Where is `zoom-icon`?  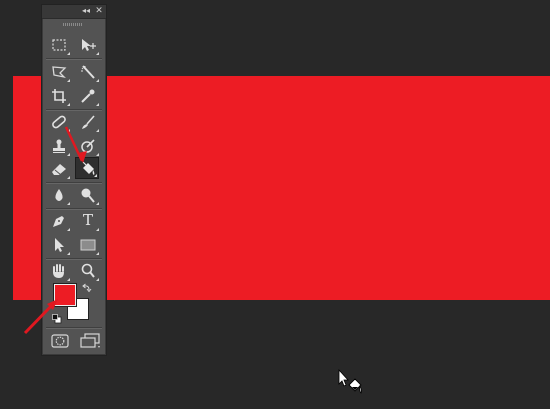 zoom-icon is located at coordinates (88, 270).